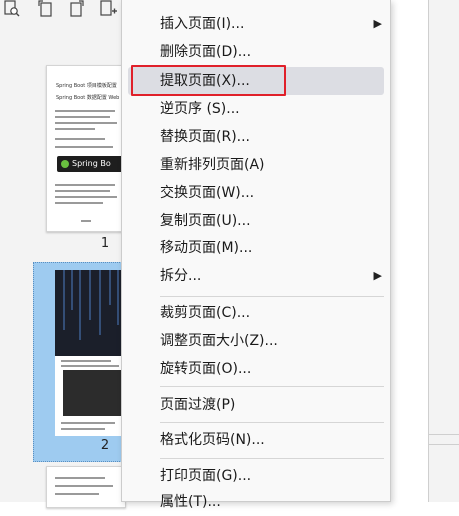 The height and width of the screenshot is (516, 459). I want to click on document-area-edge, so click(443, 251).